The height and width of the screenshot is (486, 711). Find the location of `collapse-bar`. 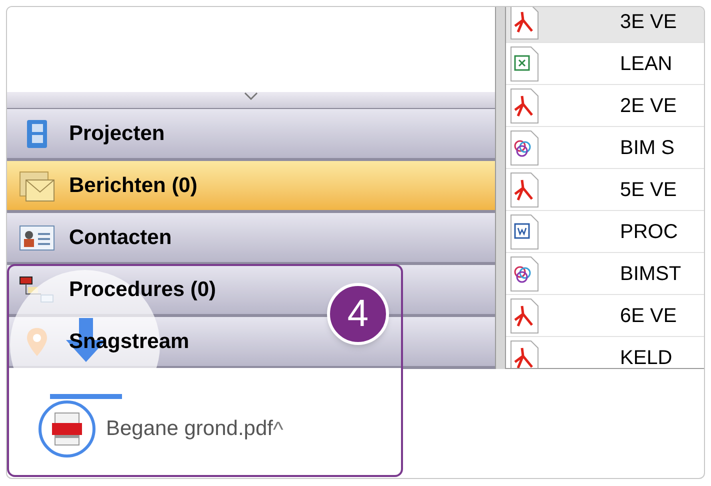

collapse-bar is located at coordinates (251, 100).